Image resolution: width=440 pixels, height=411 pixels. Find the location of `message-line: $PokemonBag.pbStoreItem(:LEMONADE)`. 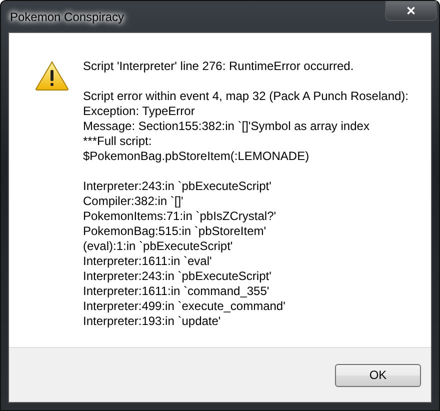

message-line: $PokemonBag.pbStoreItem(:LEMONADE) is located at coordinates (196, 156).